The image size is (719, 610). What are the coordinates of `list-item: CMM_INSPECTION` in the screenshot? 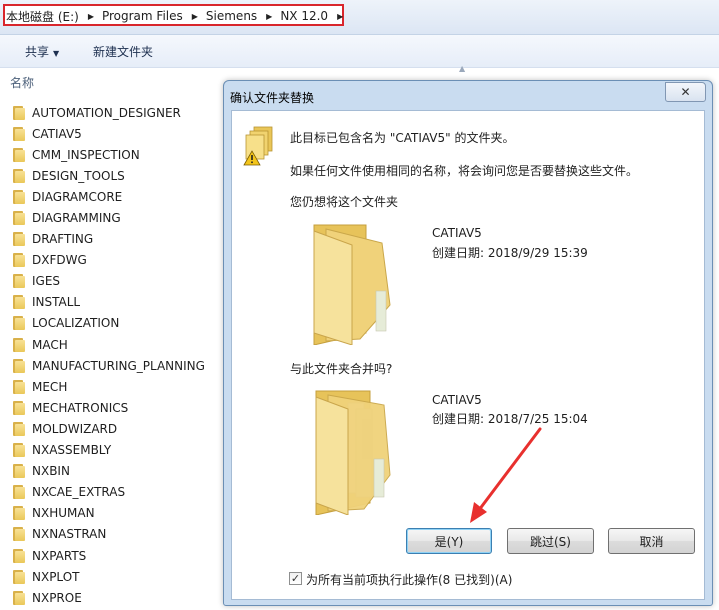 It's located at (108, 154).